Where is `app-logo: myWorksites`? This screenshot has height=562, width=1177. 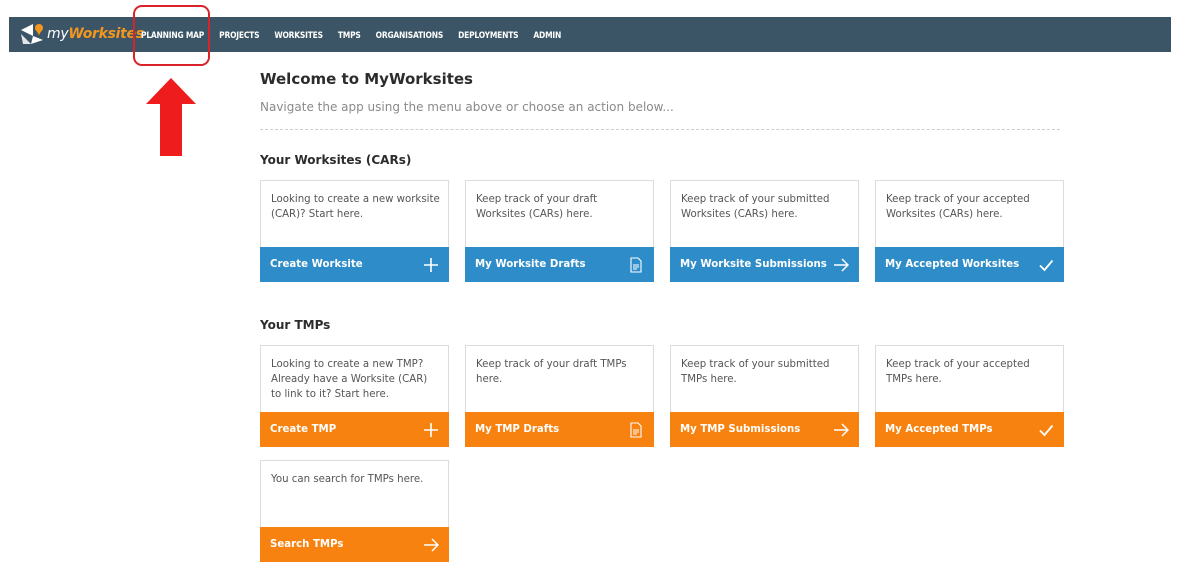 app-logo: myWorksites is located at coordinates (81, 34).